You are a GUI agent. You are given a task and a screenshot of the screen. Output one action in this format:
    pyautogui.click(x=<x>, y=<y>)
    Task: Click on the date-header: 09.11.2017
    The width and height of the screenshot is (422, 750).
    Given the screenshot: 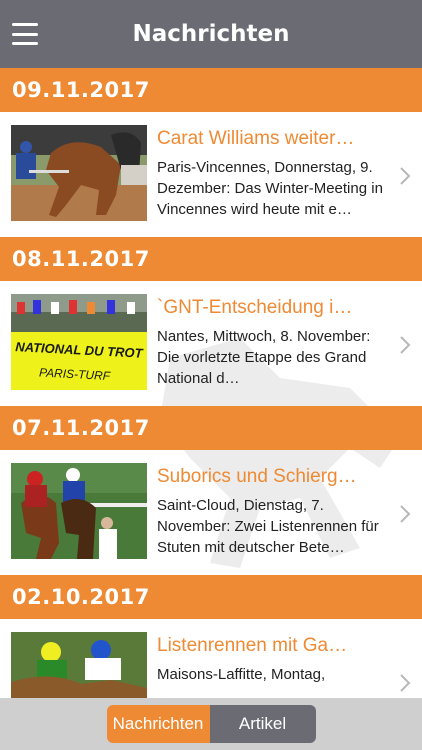 What is the action you would take?
    pyautogui.click(x=211, y=90)
    